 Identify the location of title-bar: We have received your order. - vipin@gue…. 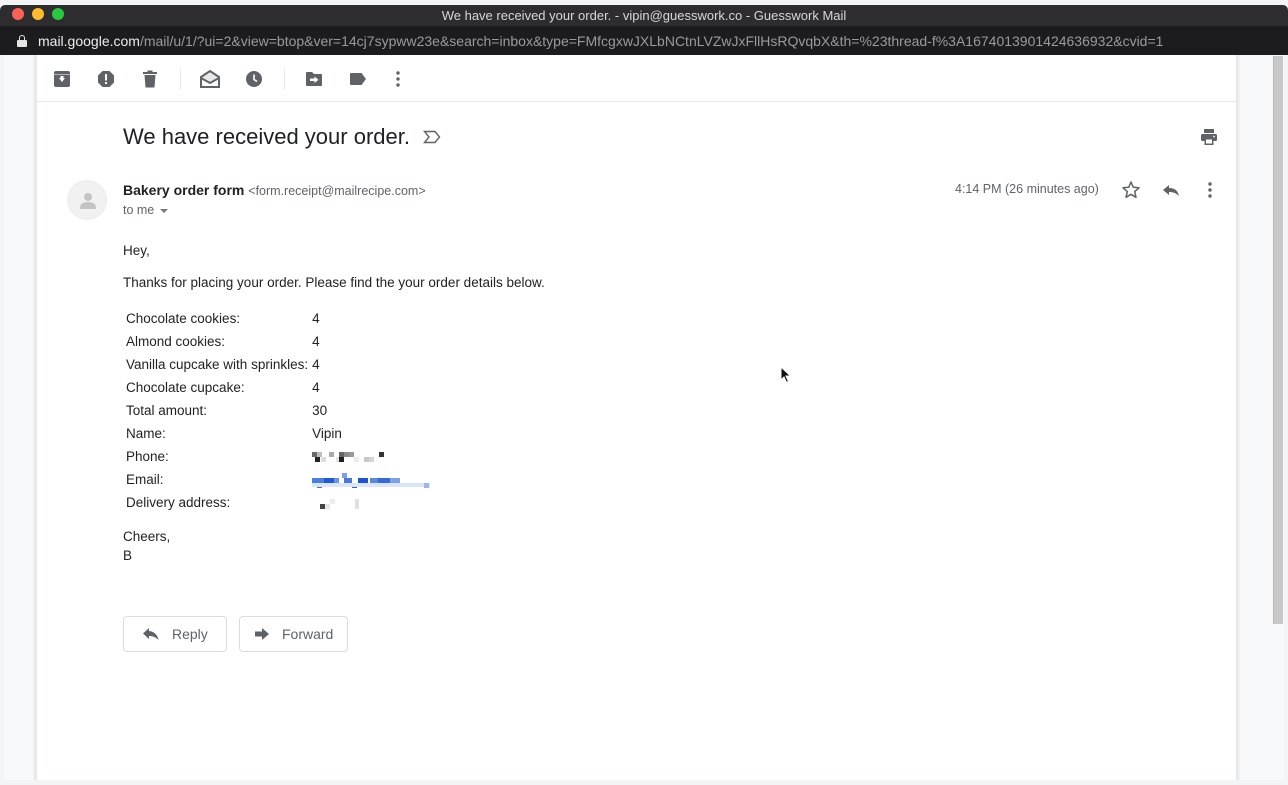
(644, 15).